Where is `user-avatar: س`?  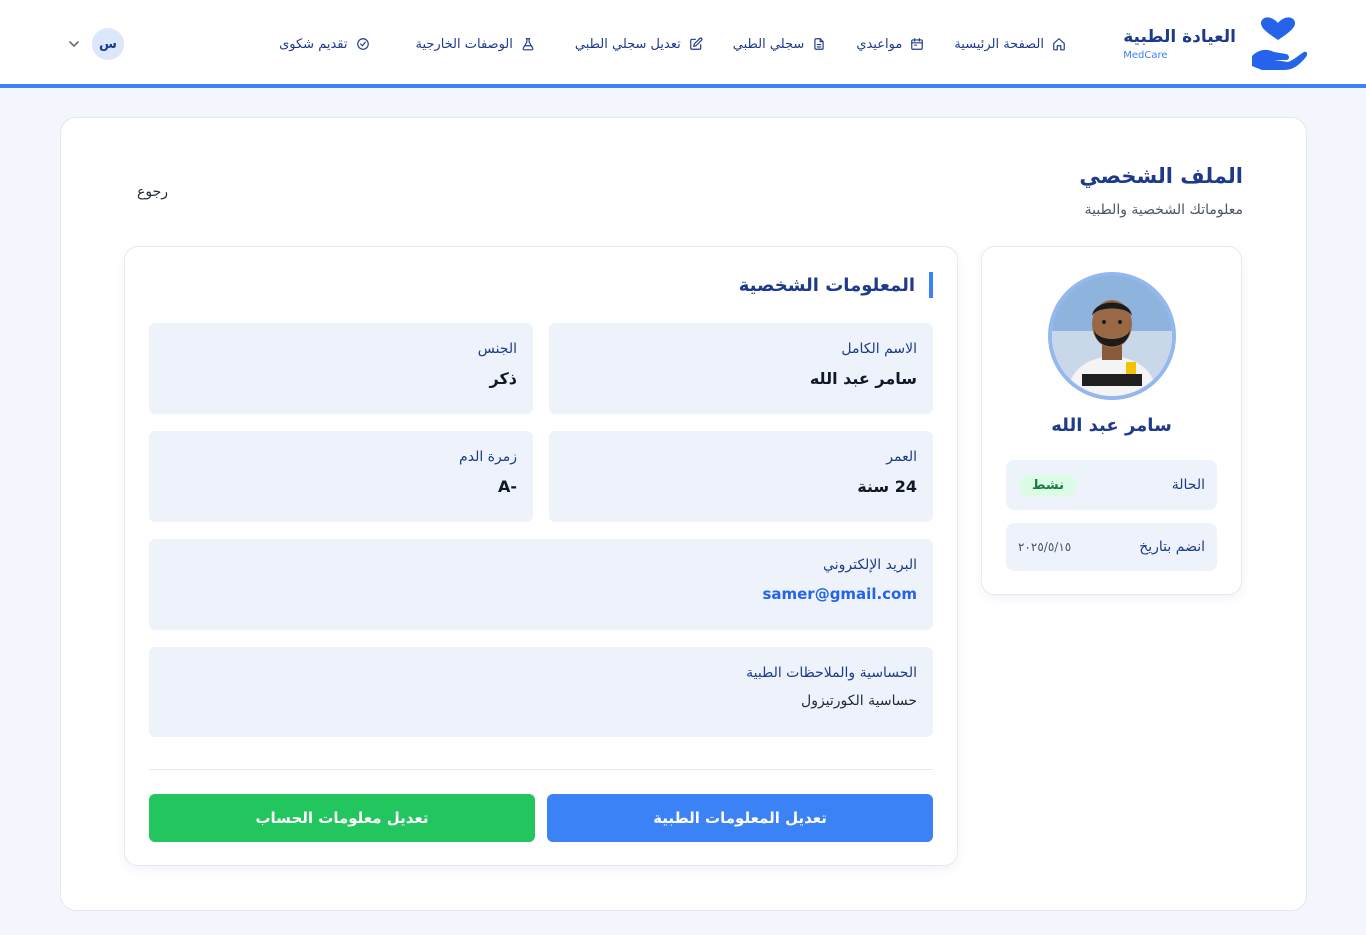 user-avatar: س is located at coordinates (108, 44).